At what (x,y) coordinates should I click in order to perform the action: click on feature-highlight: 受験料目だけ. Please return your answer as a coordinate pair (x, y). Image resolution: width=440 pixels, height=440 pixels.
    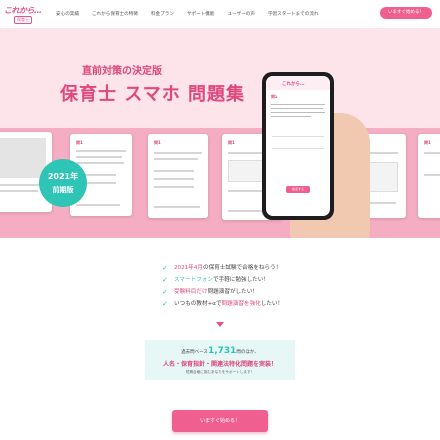
    Looking at the image, I should click on (191, 292).